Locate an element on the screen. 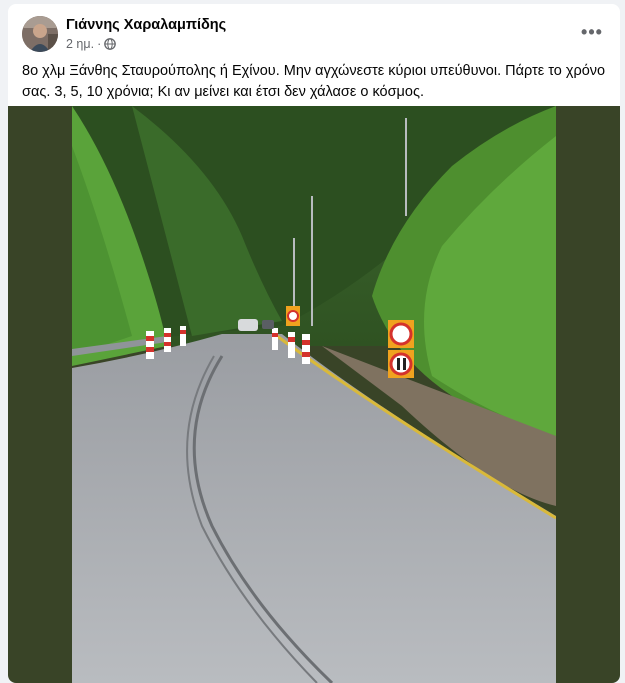 This screenshot has width=625, height=683. author-name: Γιάννης Χαραλαμπίδης is located at coordinates (146, 25).